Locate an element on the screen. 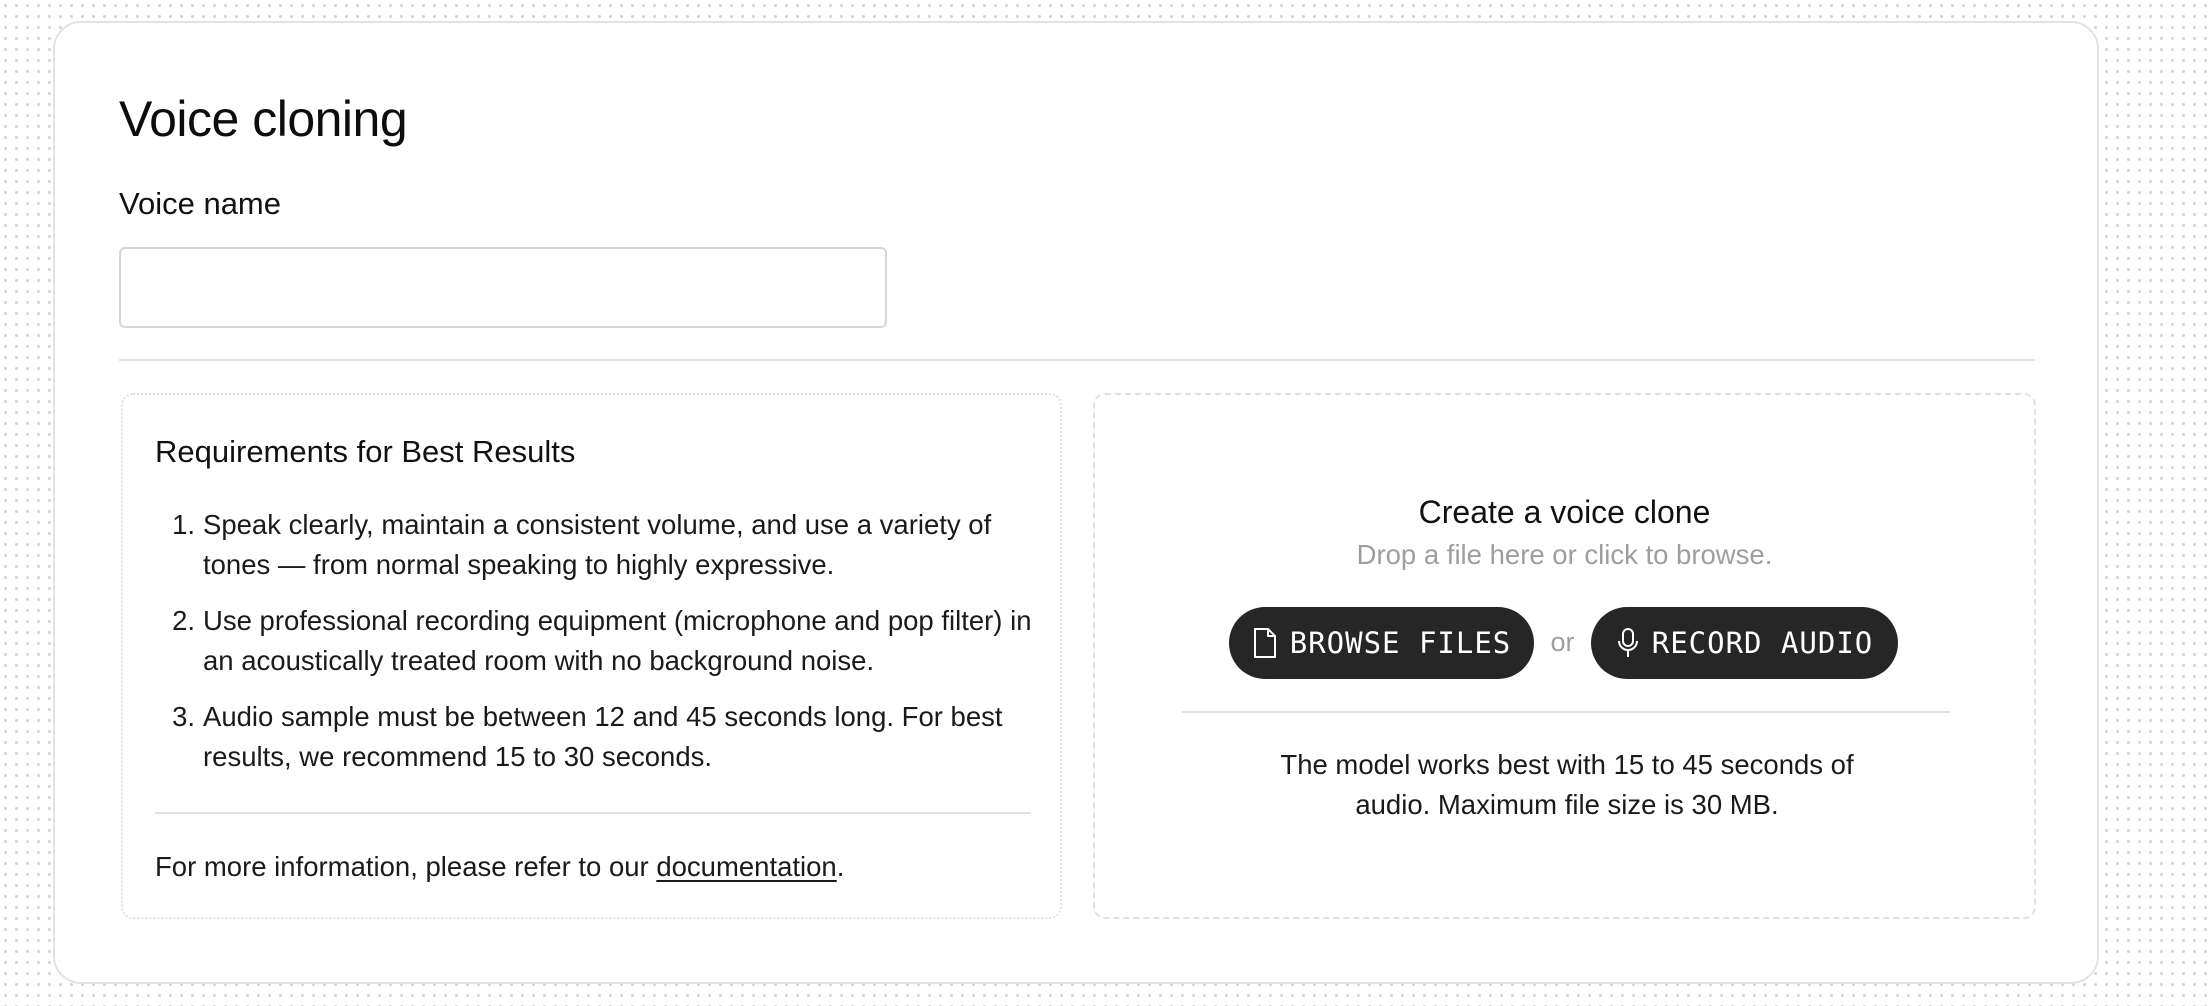  browse-files-button: BROWSE FILES is located at coordinates (1381, 643).